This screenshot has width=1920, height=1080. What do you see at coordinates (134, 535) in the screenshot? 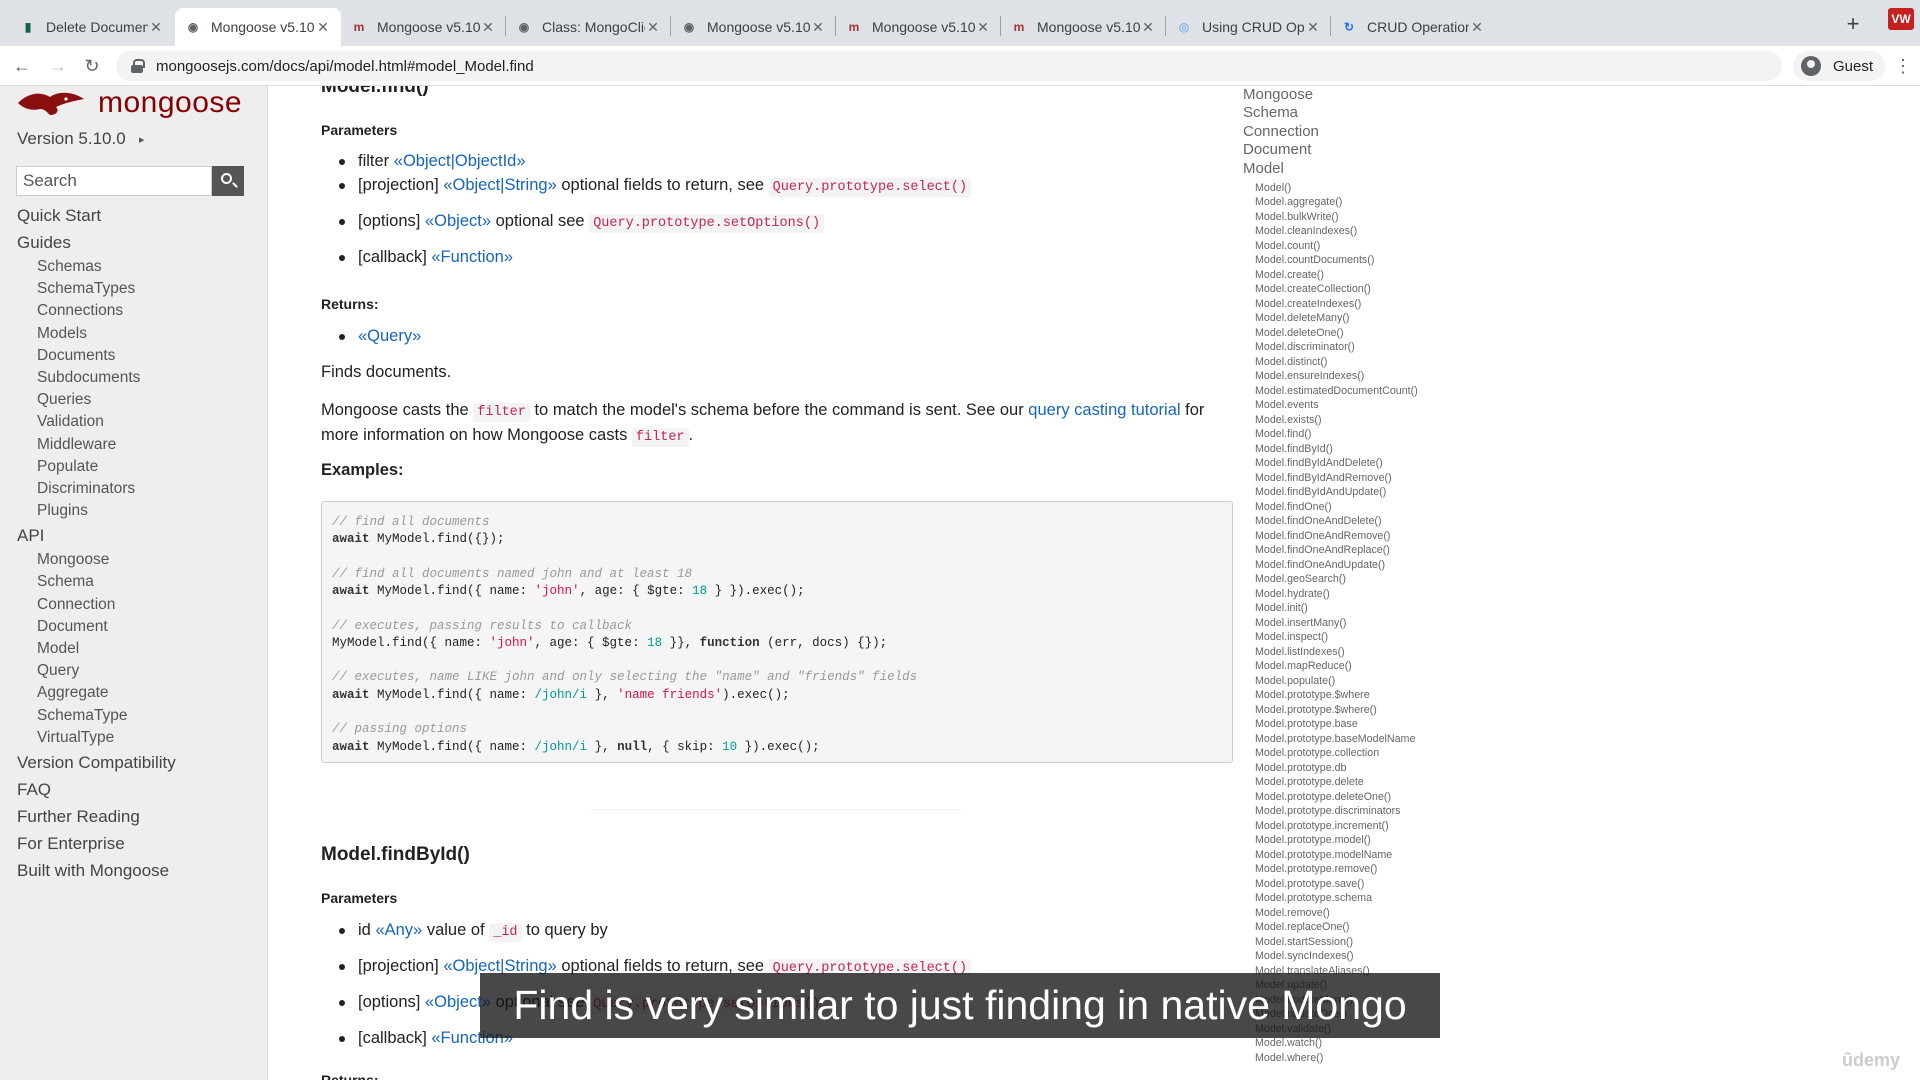
I see `sidebar-item-api: API` at bounding box center [134, 535].